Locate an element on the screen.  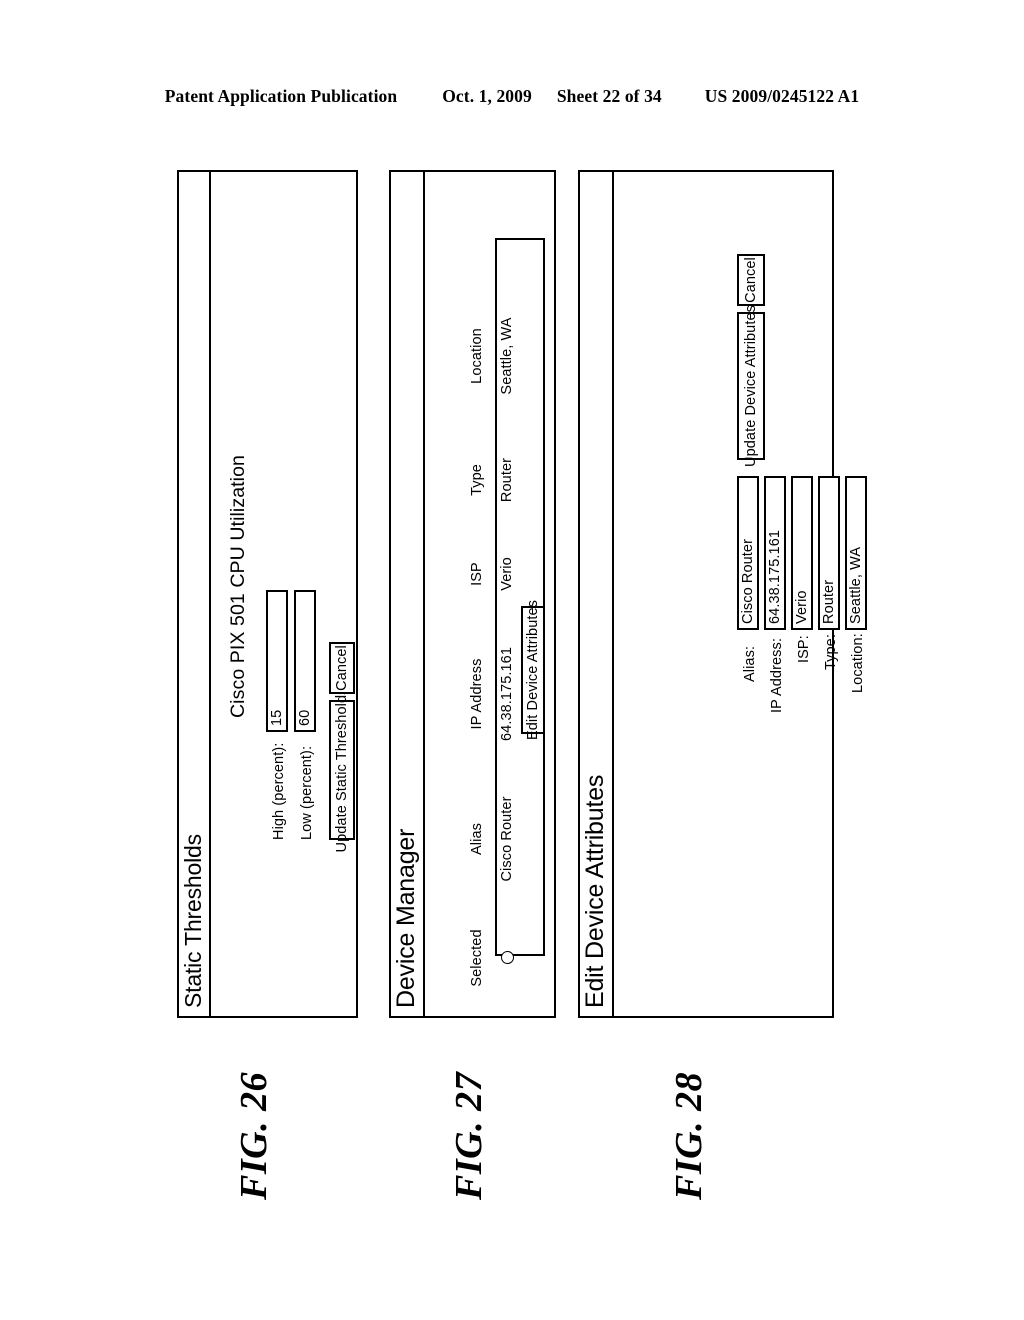
update-device-attributes-button: Update Device Attributes is located at coordinates (751, 386).